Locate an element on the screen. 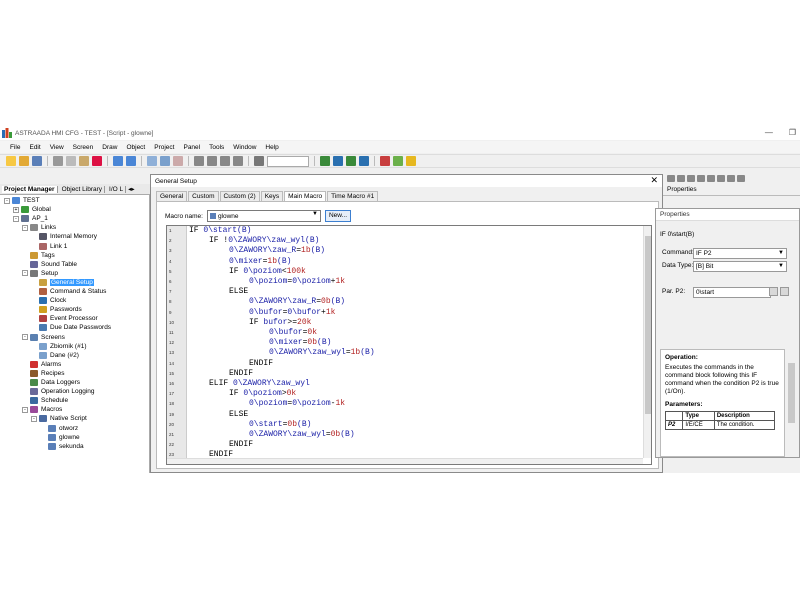 This screenshot has height=600, width=800. stop-icon is located at coordinates (385, 161).